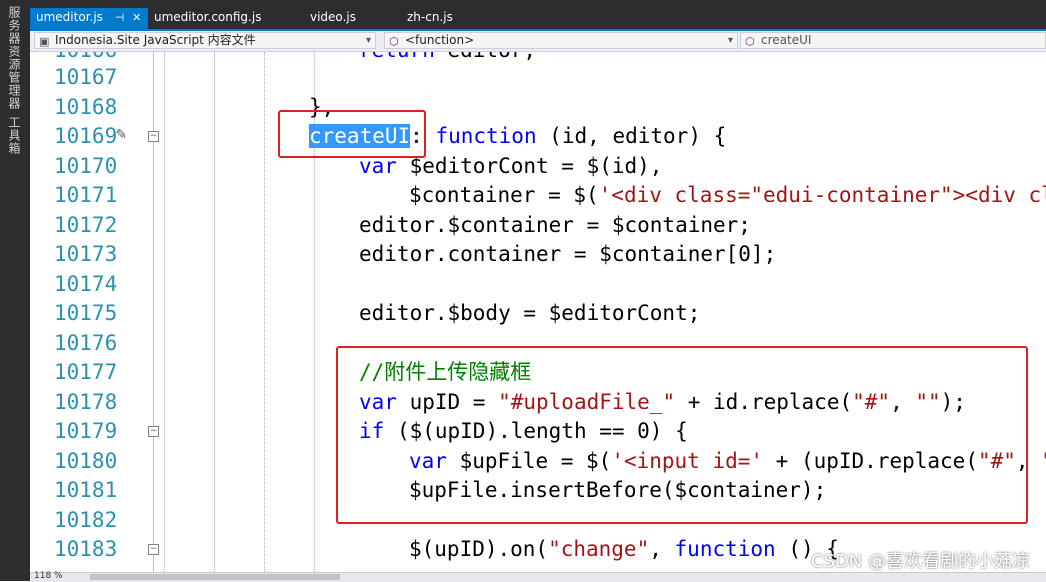 This screenshot has height=582, width=1046. What do you see at coordinates (86, 106) in the screenshot?
I see `line-number: 10168` at bounding box center [86, 106].